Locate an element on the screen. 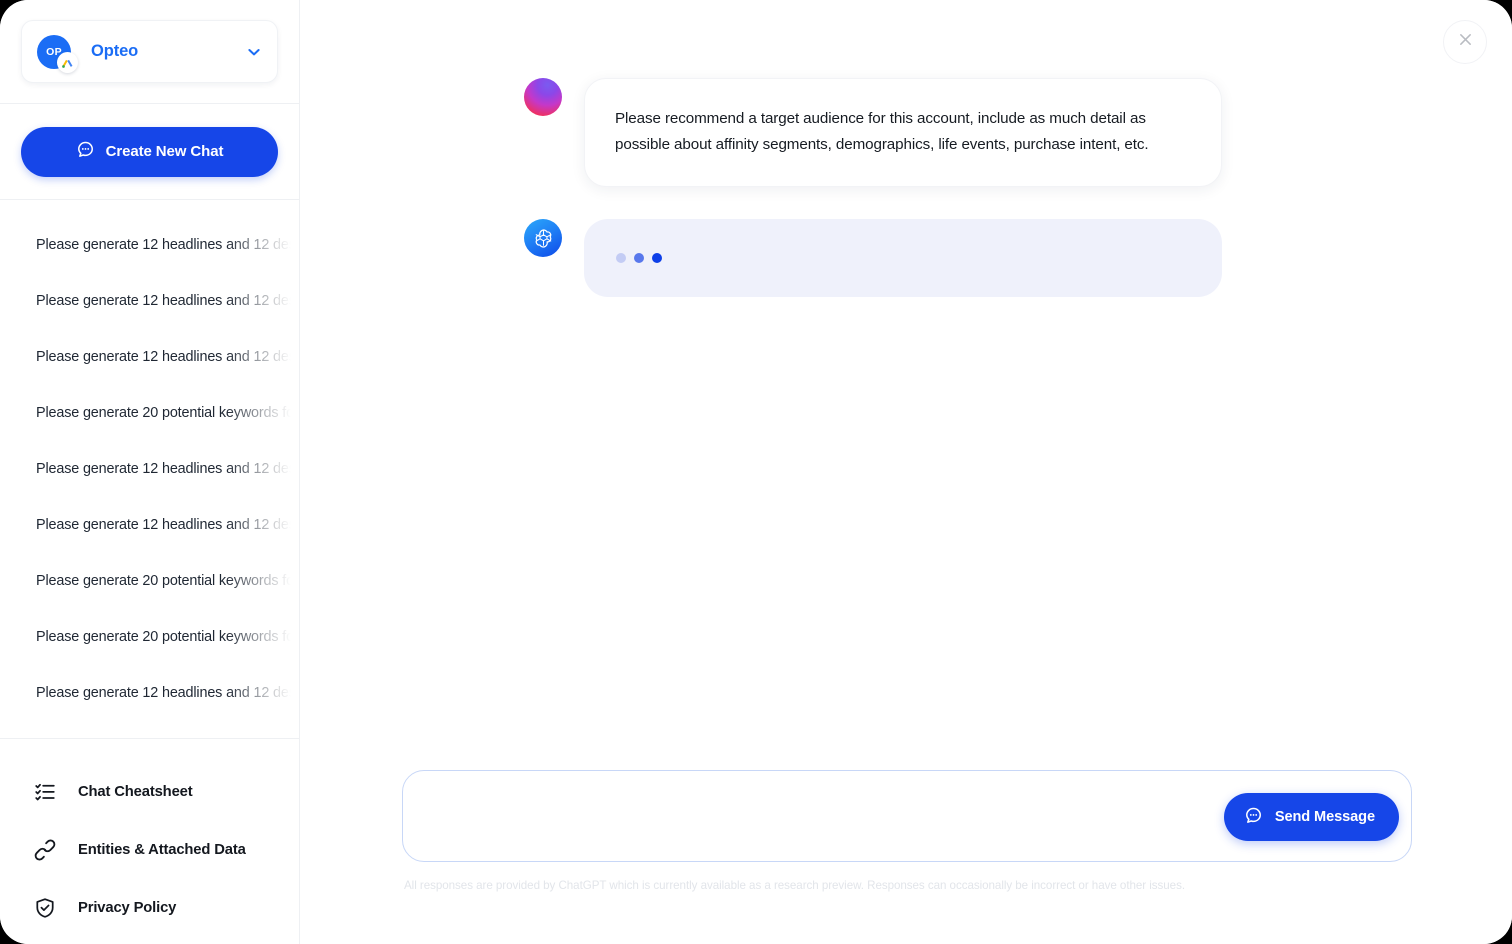 This screenshot has width=1512, height=944. chevron-down-icon is located at coordinates (254, 52).